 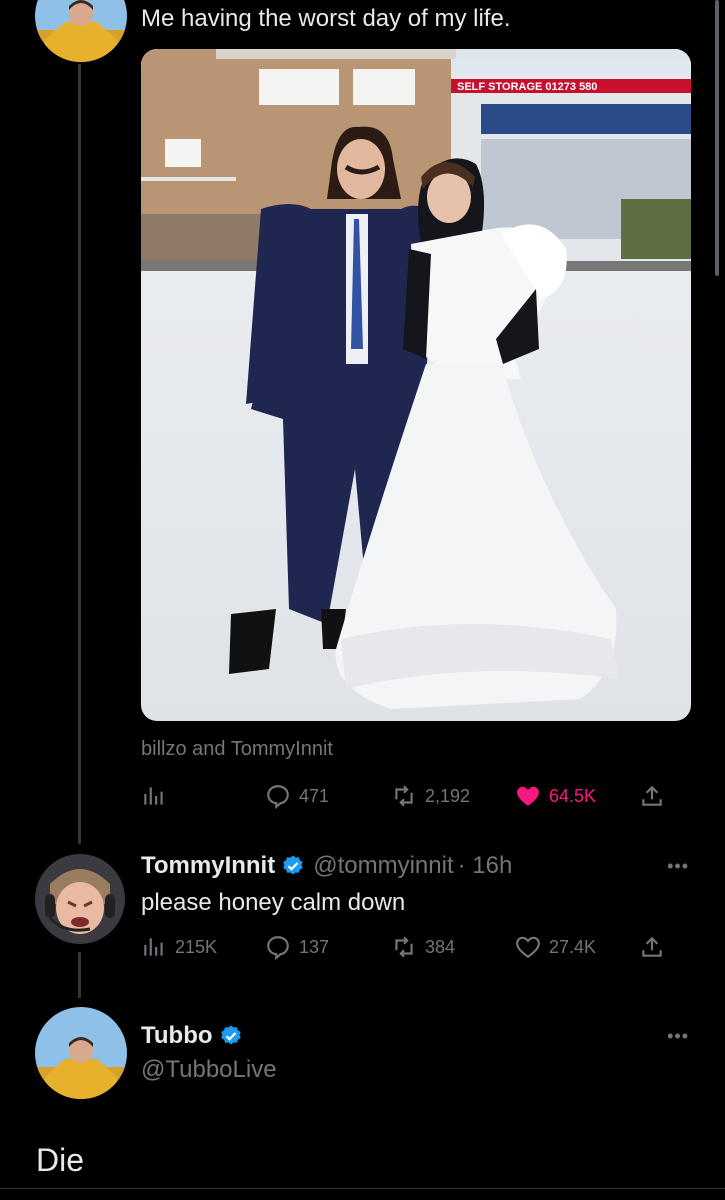 What do you see at coordinates (440, 946) in the screenshot?
I see `retweet-count: 384` at bounding box center [440, 946].